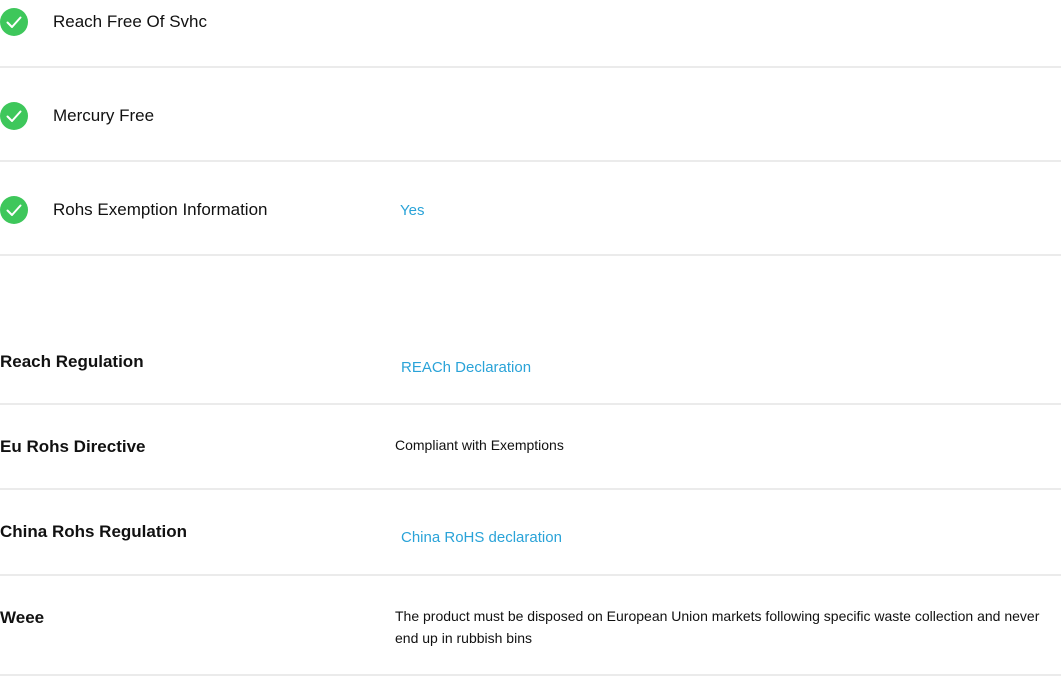 This screenshot has height=676, width=1061. Describe the element at coordinates (72, 361) in the screenshot. I see `reach-regulation-label: Reach Regulation` at that location.